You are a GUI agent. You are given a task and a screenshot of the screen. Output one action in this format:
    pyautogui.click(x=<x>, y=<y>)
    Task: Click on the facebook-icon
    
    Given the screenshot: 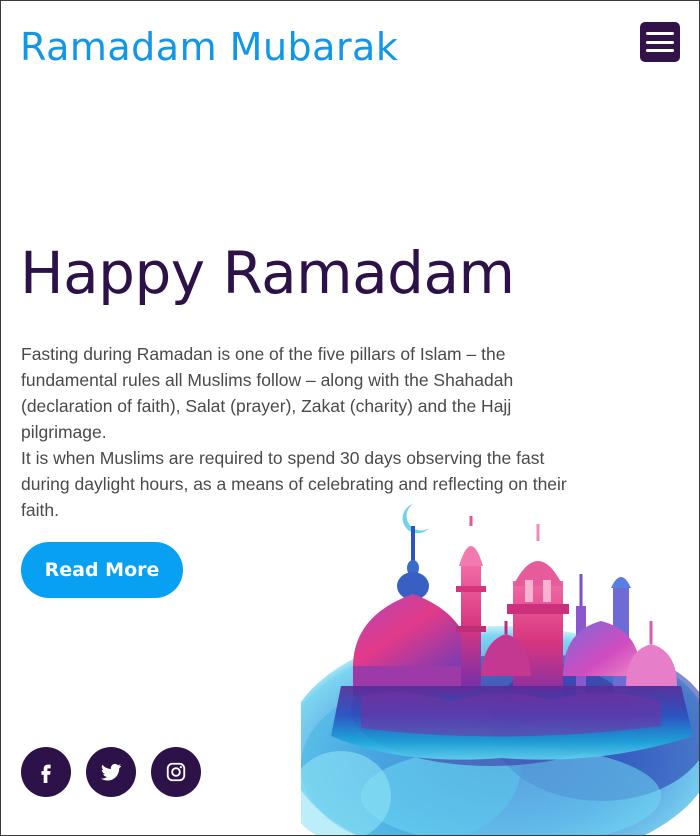 What is the action you would take?
    pyautogui.click(x=46, y=773)
    